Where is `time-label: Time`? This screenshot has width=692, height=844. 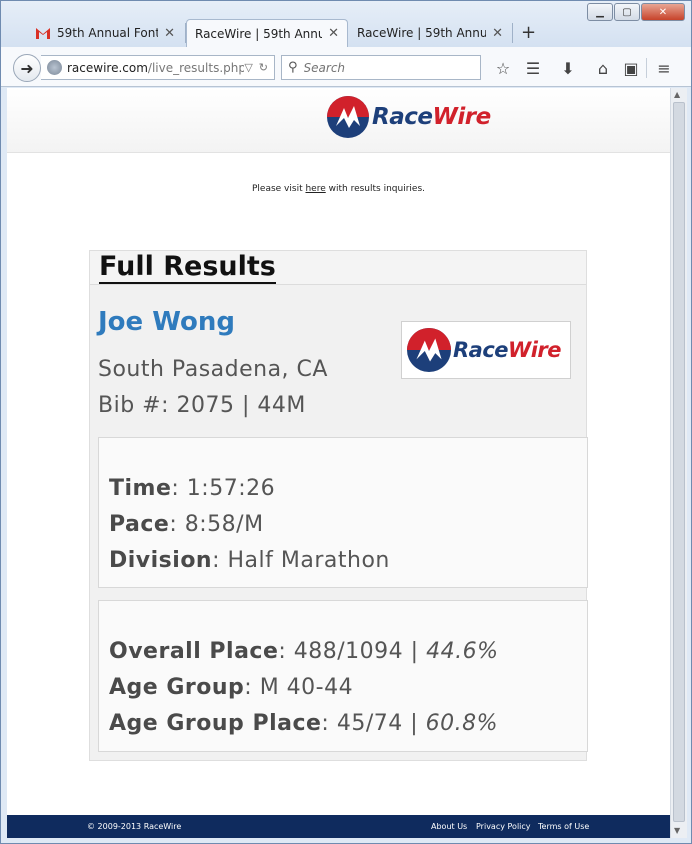 time-label: Time is located at coordinates (140, 488).